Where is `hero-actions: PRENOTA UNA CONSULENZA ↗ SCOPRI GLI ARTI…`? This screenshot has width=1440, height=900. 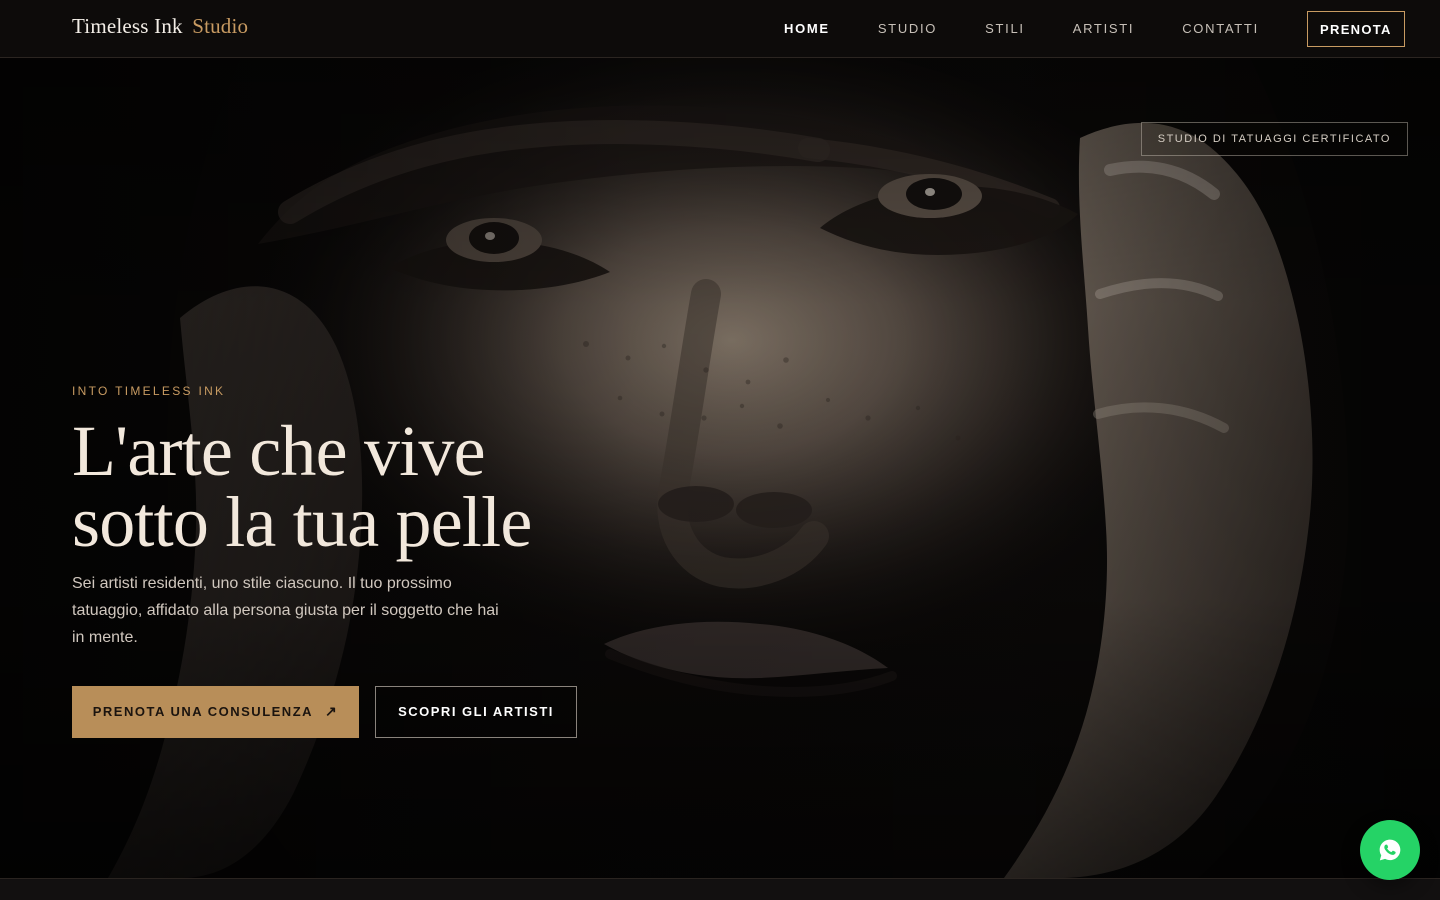 hero-actions: PRENOTA UNA CONSULENZA ↗ SCOPRI GLI ARTI… is located at coordinates (332, 711).